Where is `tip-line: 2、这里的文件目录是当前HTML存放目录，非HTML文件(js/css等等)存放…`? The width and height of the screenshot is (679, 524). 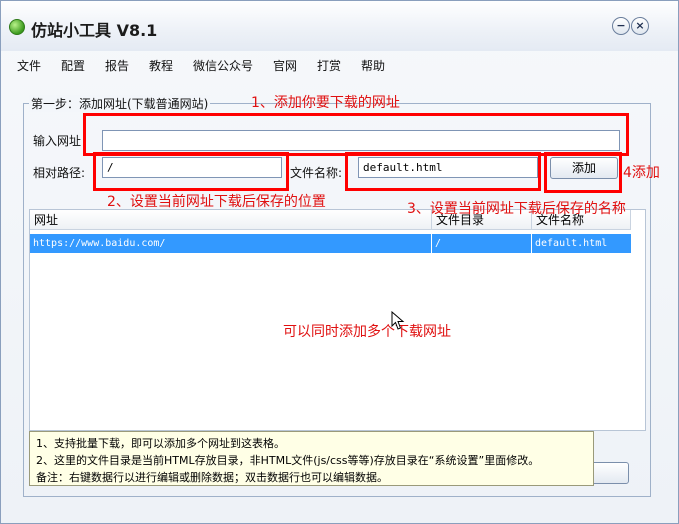
tip-line: 2、这里的文件目录是当前HTML存放目录，非HTML文件(js/css等等)存放… is located at coordinates (288, 460).